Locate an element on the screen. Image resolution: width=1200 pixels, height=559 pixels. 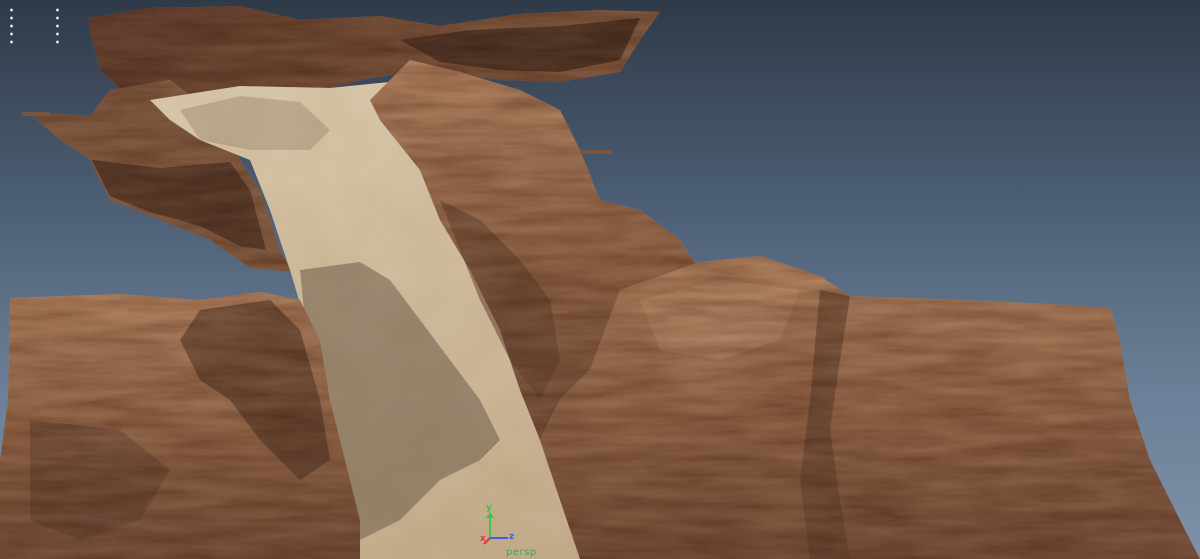
left-lower-mesa is located at coordinates (180, 425).